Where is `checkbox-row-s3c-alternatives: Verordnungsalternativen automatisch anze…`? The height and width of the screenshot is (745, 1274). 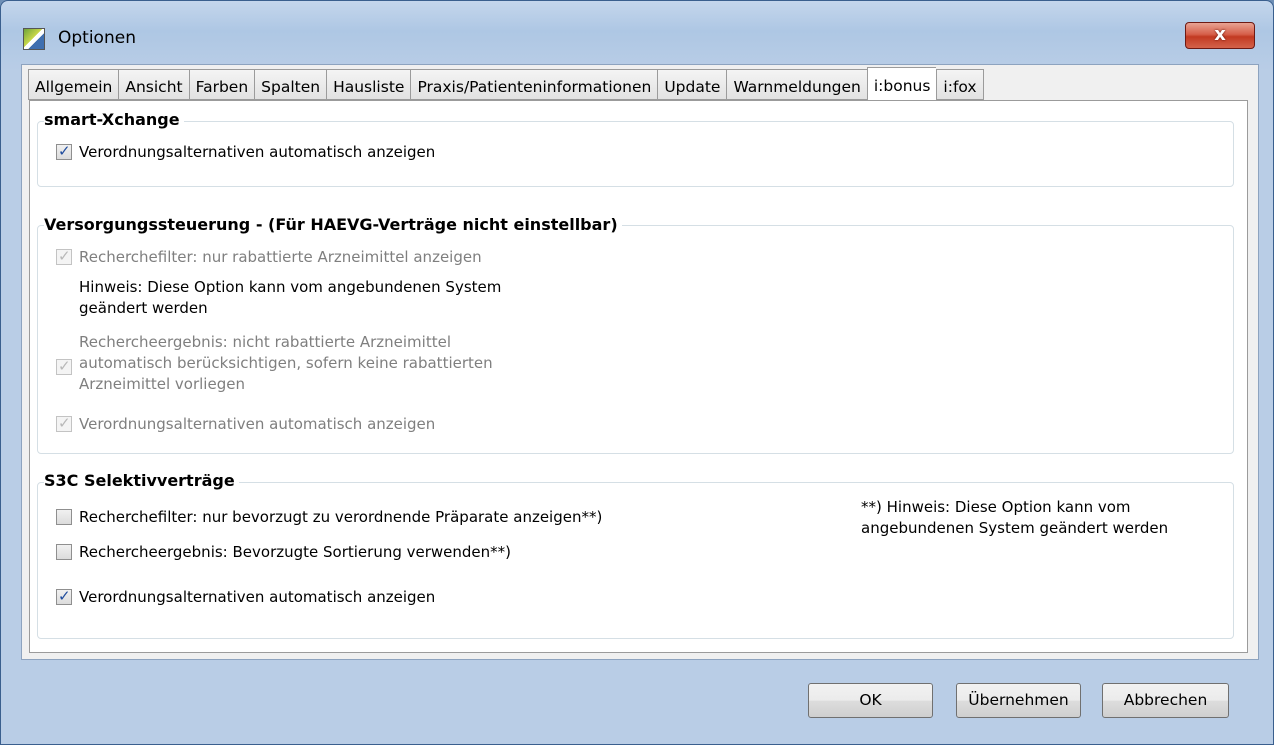
checkbox-row-s3c-alternatives: Verordnungsalternativen automatisch anze… is located at coordinates (246, 596).